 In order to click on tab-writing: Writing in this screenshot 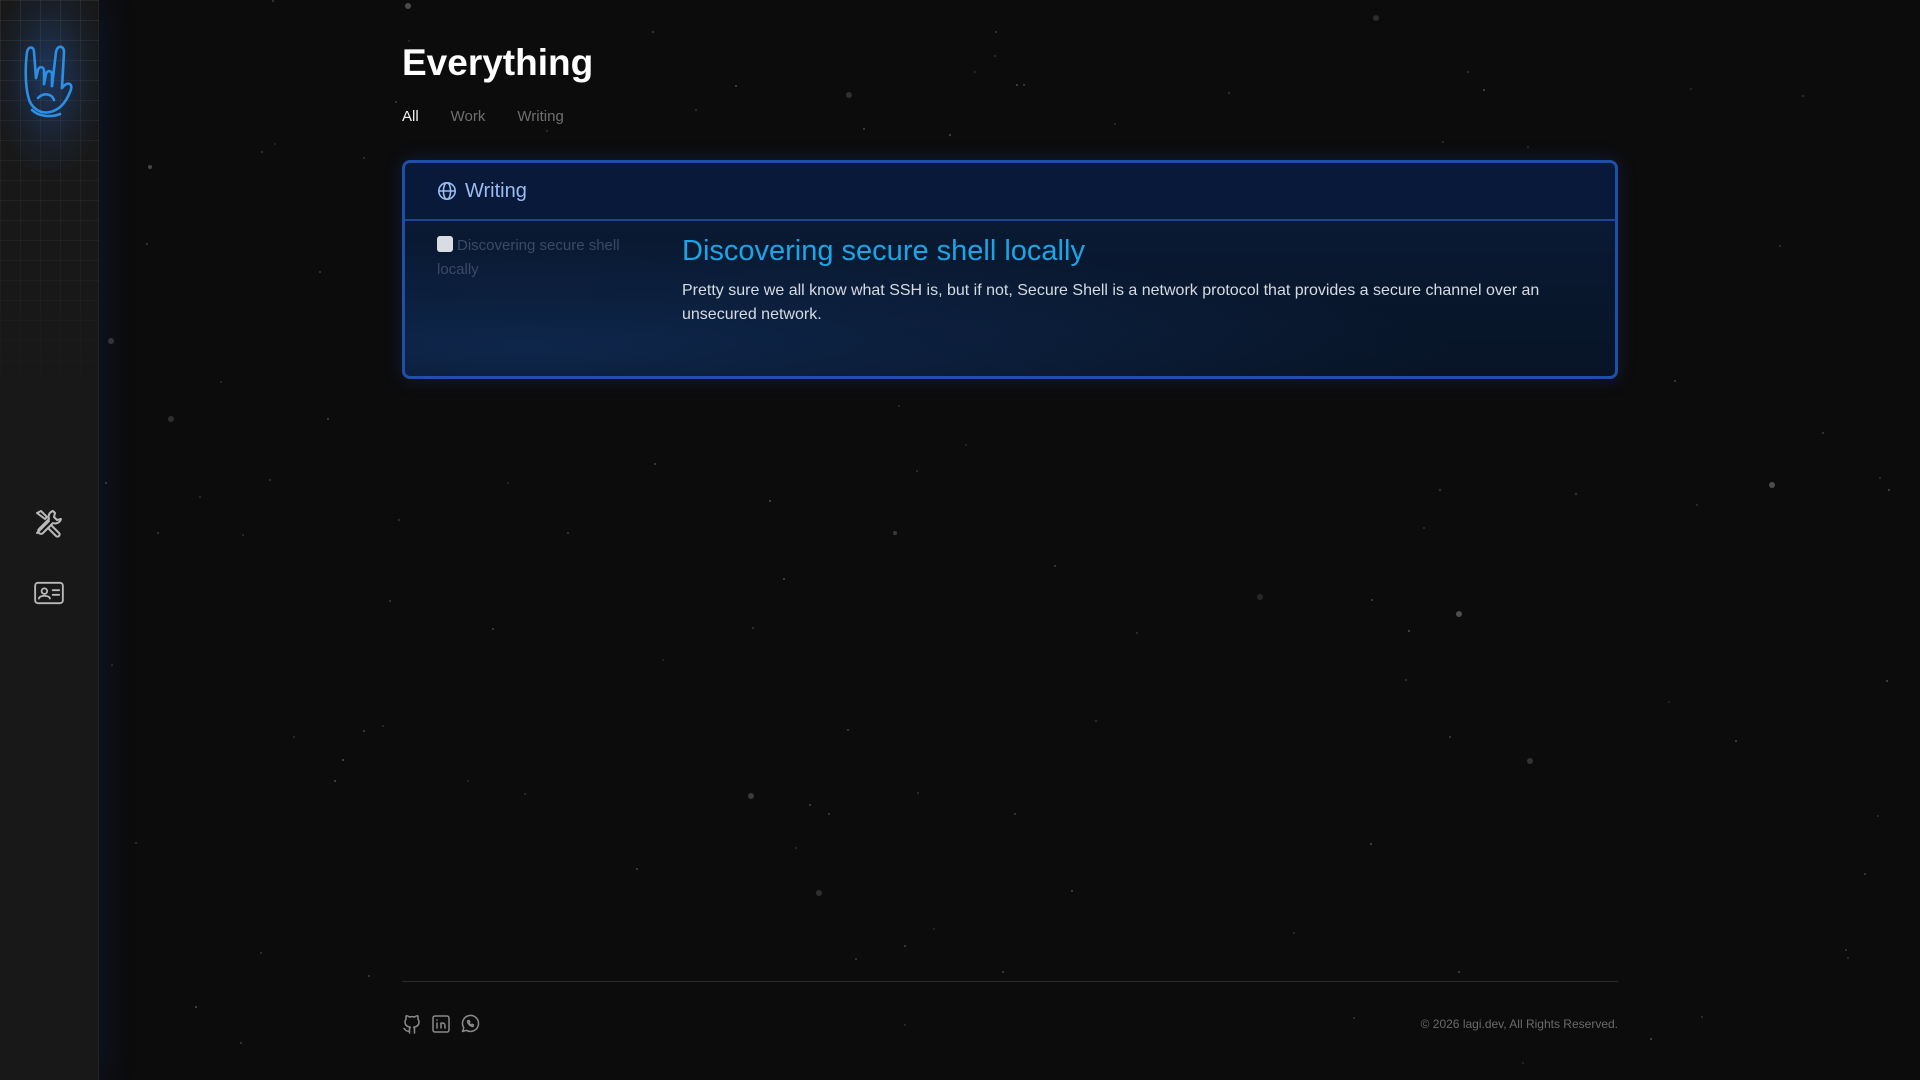, I will do `click(540, 116)`.